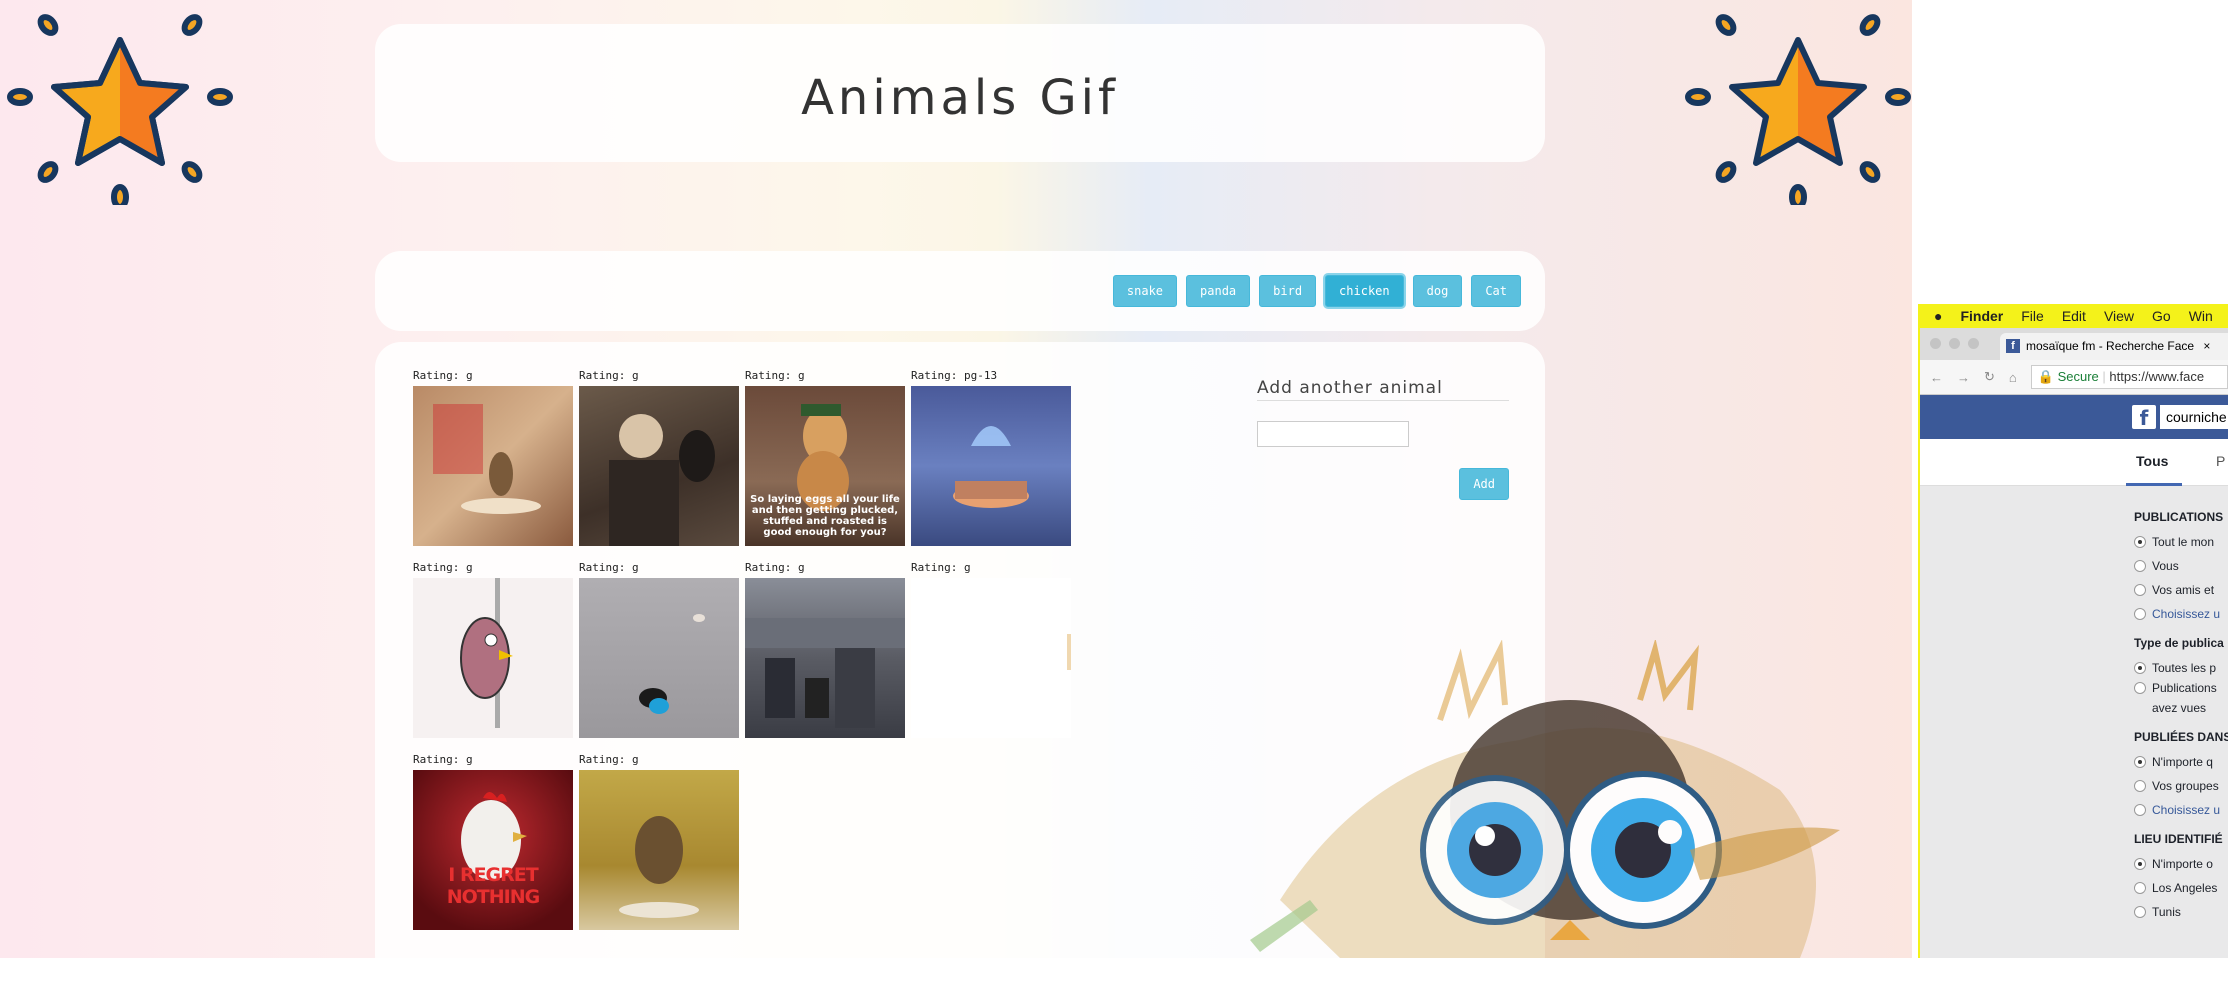 The image size is (2228, 982). What do you see at coordinates (2074, 462) in the screenshot?
I see `facebook-search-tabs: Tous P` at bounding box center [2074, 462].